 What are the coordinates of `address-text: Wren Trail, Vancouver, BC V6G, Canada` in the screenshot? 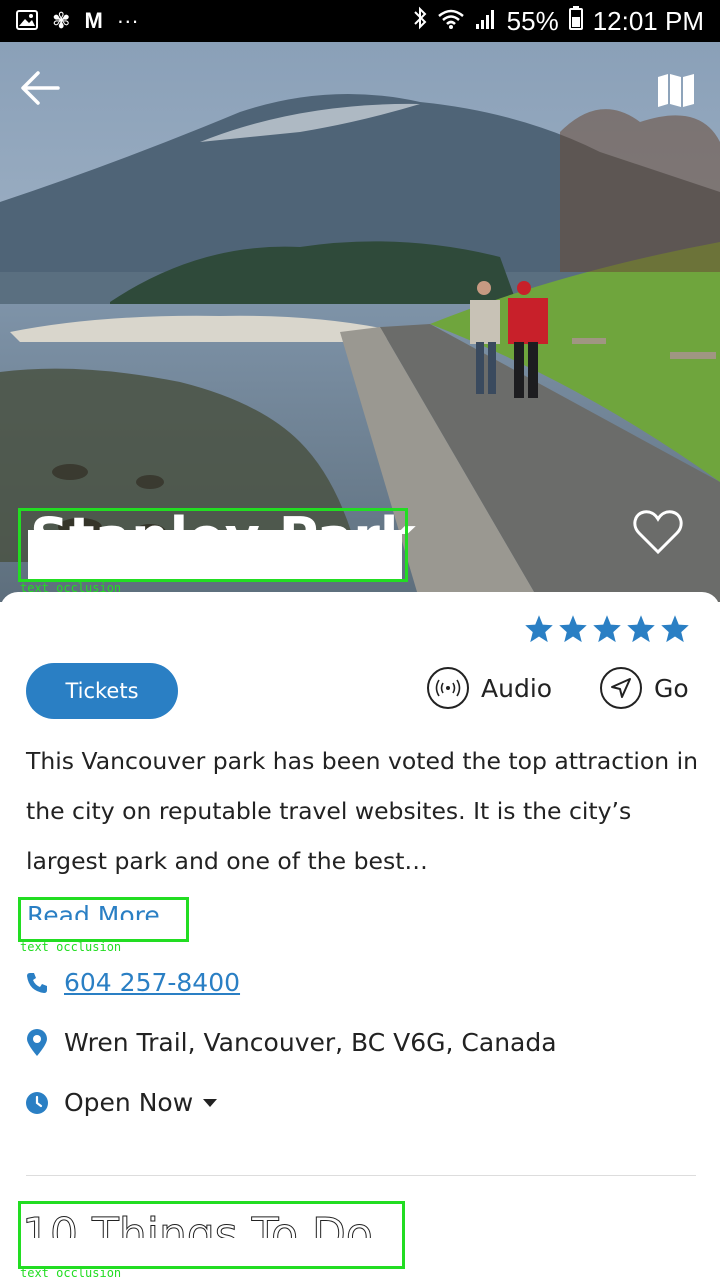 It's located at (310, 1042).